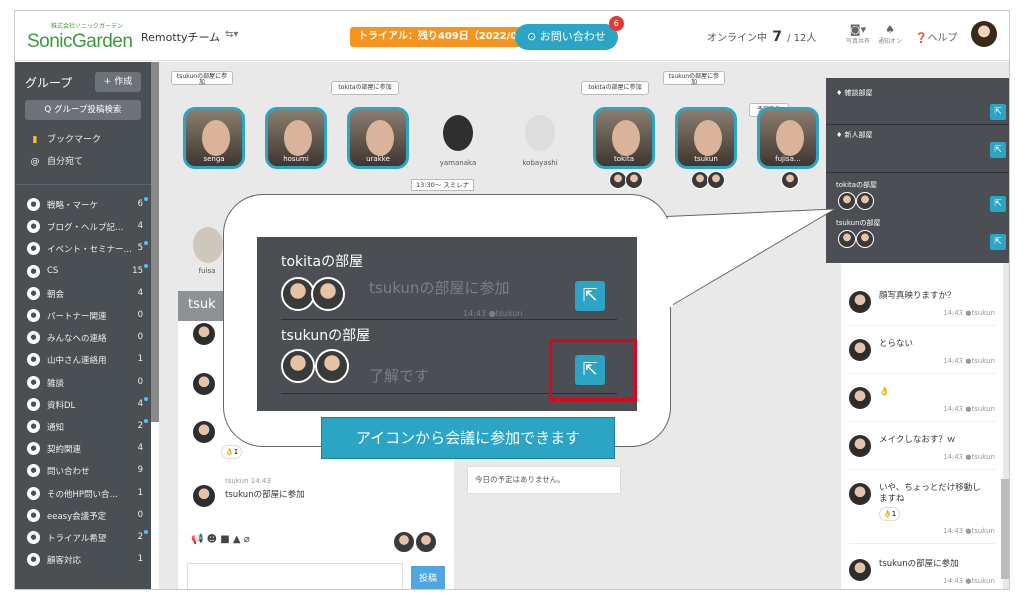 Image resolution: width=1024 pixels, height=599 pixels. I want to click on join-chat-room-button: ⇱, so click(998, 112).